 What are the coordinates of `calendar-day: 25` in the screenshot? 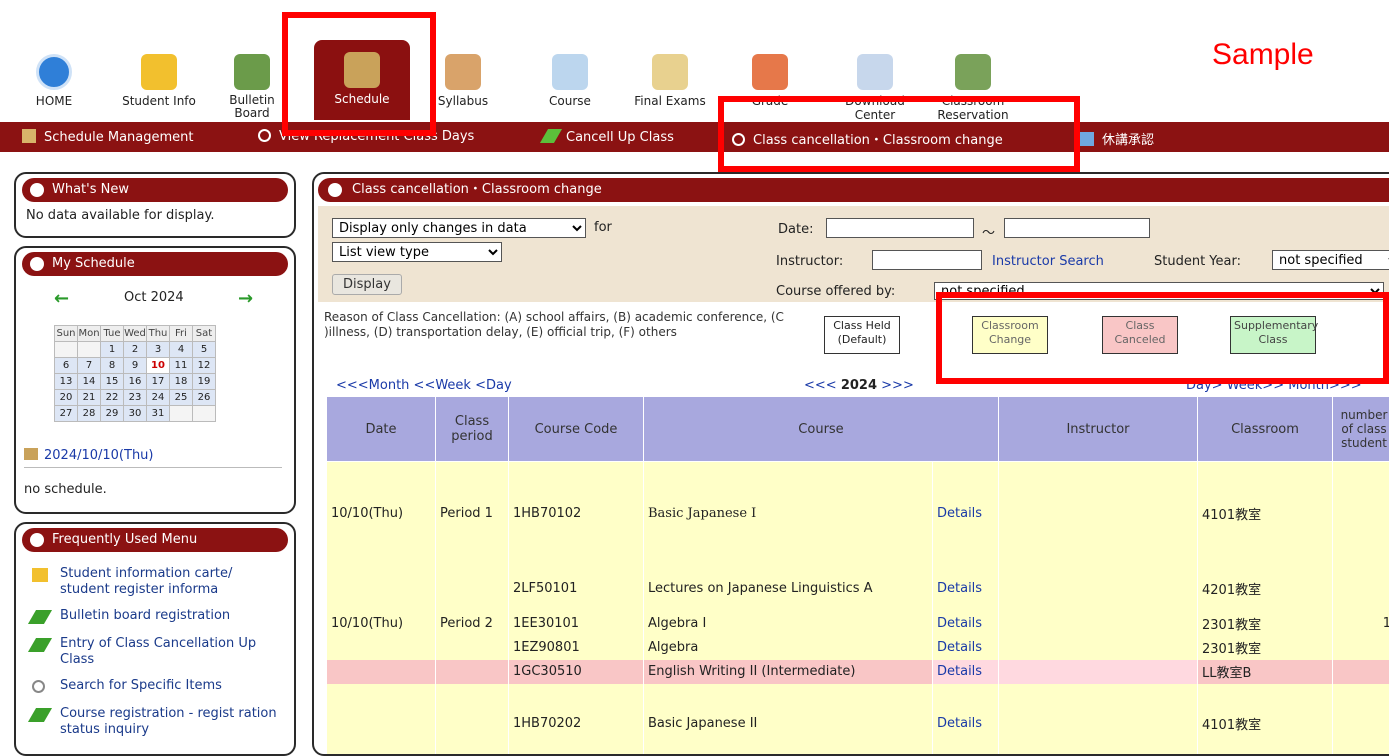 It's located at (181, 398).